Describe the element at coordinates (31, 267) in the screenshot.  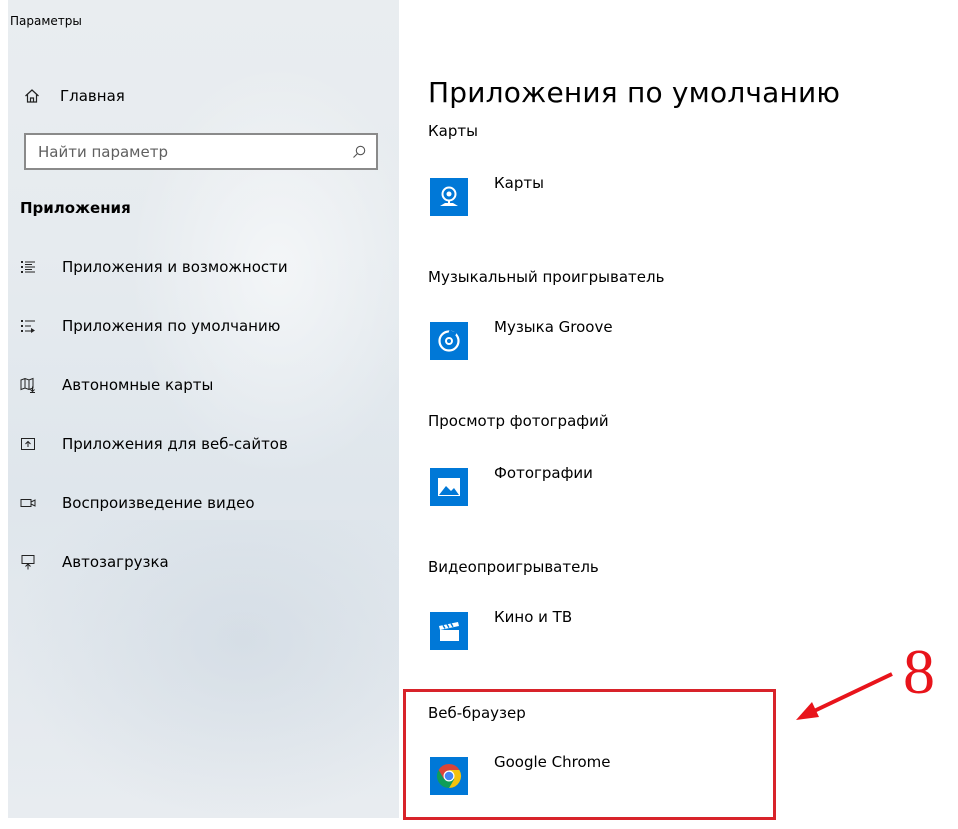
I see `apps-features-icon` at that location.